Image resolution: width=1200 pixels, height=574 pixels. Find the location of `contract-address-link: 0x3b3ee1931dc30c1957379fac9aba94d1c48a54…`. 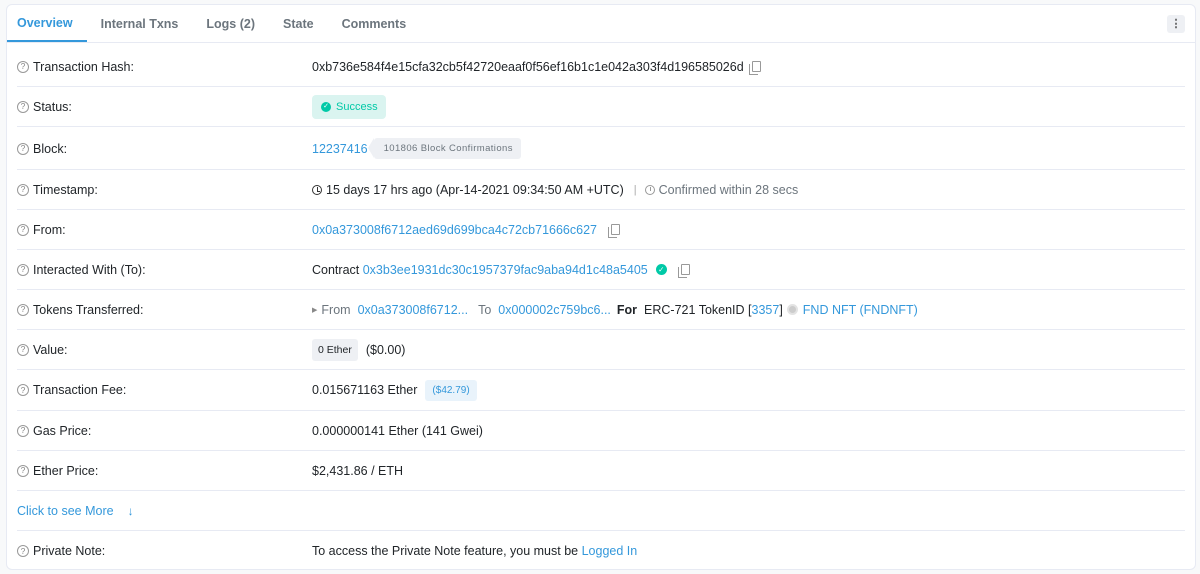

contract-address-link: 0x3b3ee1931dc30c1957379fac9aba94d1c48a54… is located at coordinates (505, 270).